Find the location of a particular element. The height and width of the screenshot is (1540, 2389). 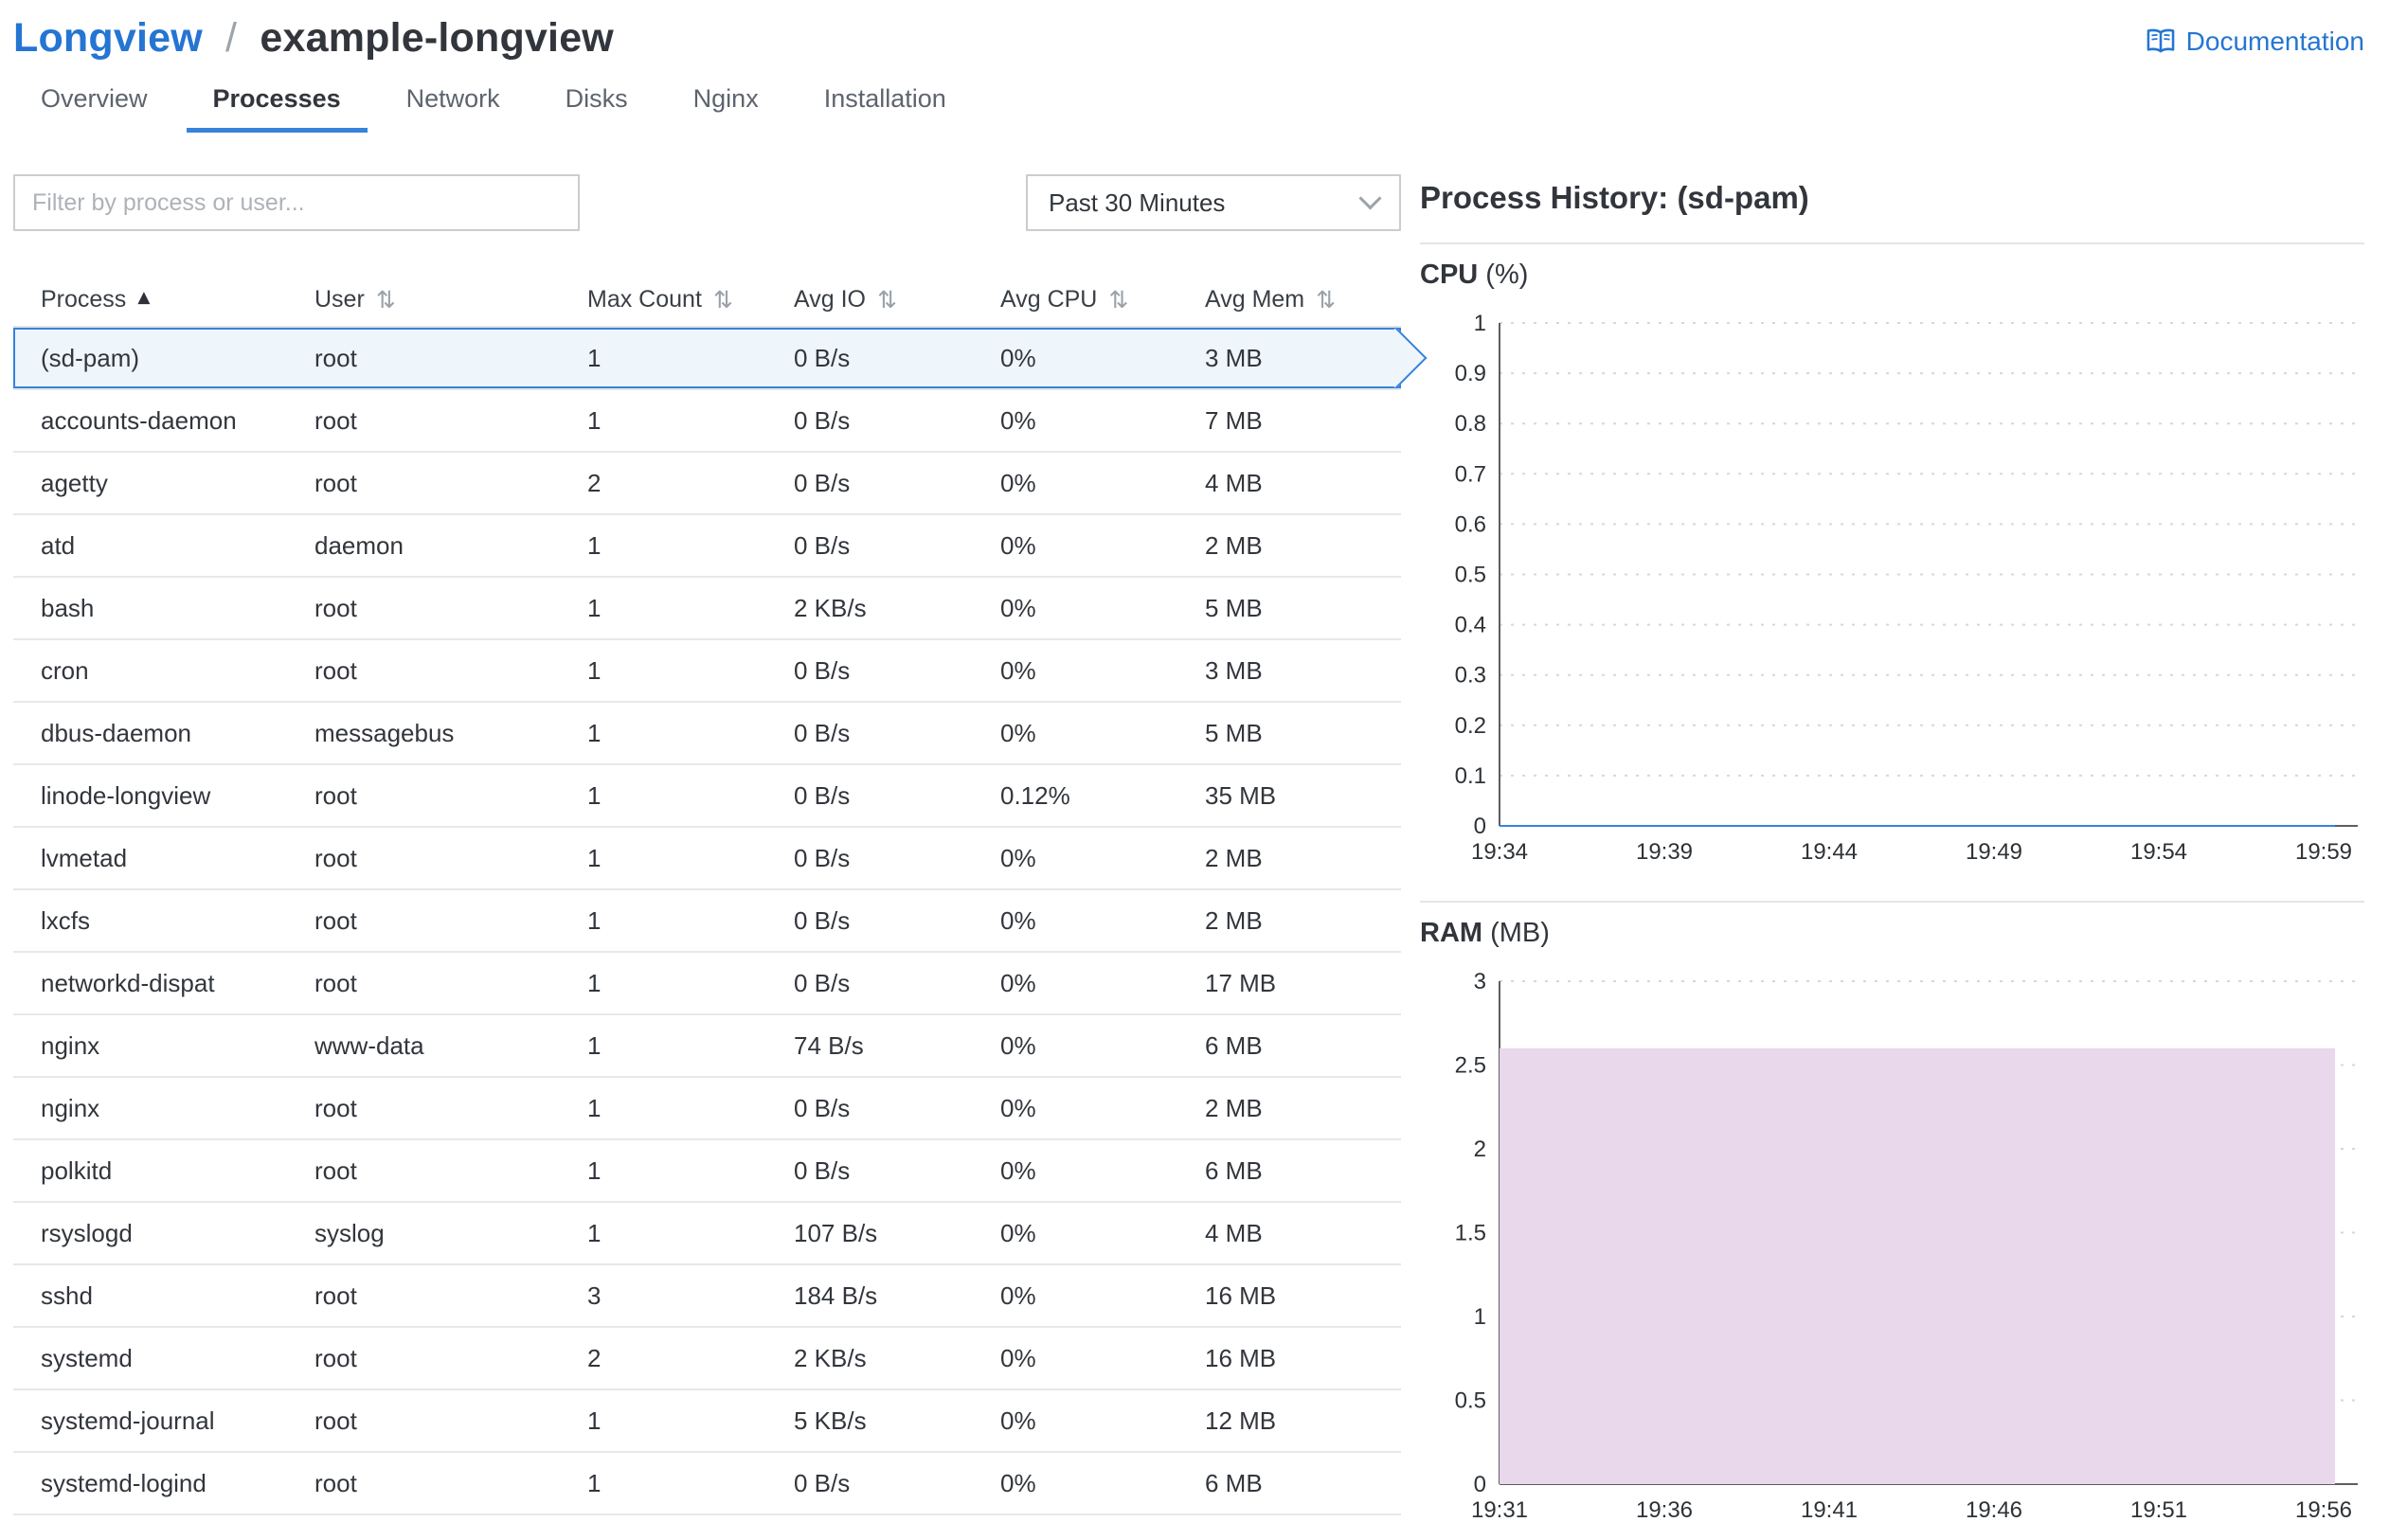

column-label: Avg CPU is located at coordinates (1049, 299).